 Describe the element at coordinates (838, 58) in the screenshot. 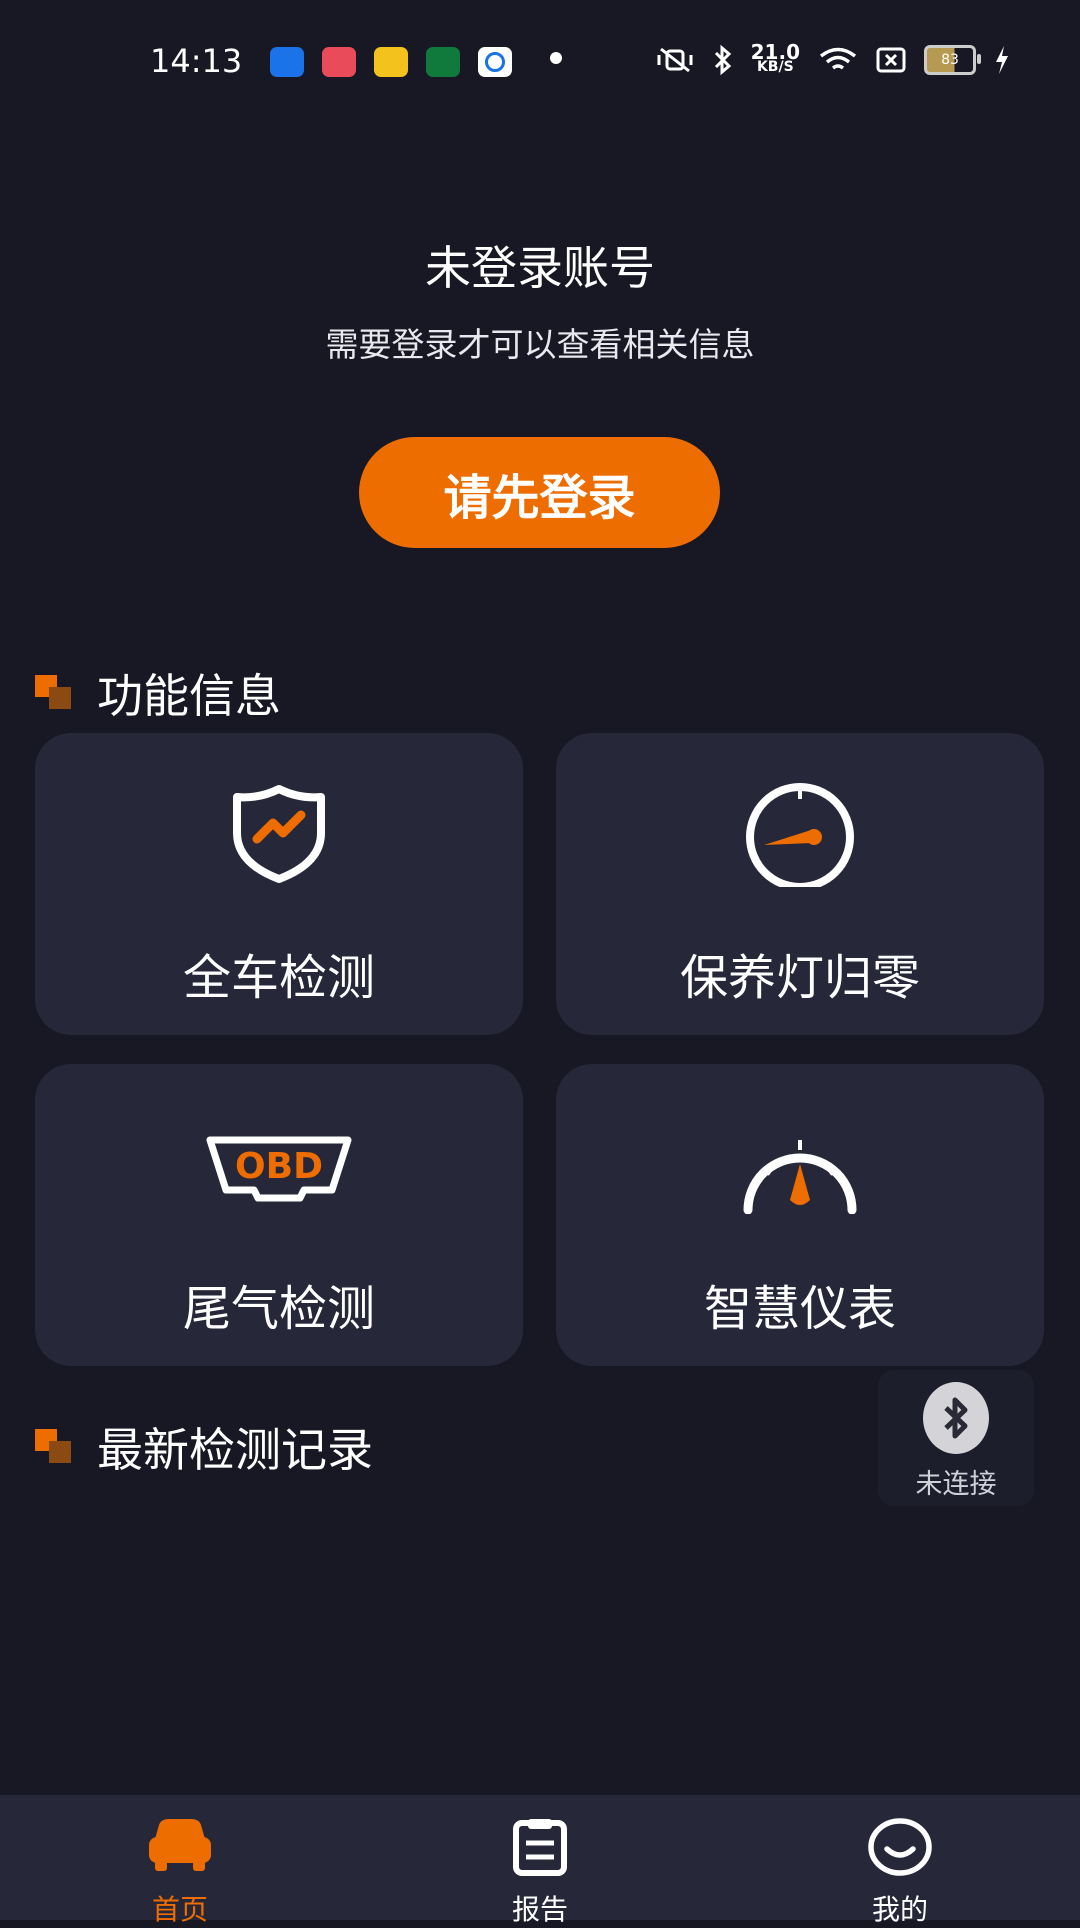

I see `wifi-icon` at that location.